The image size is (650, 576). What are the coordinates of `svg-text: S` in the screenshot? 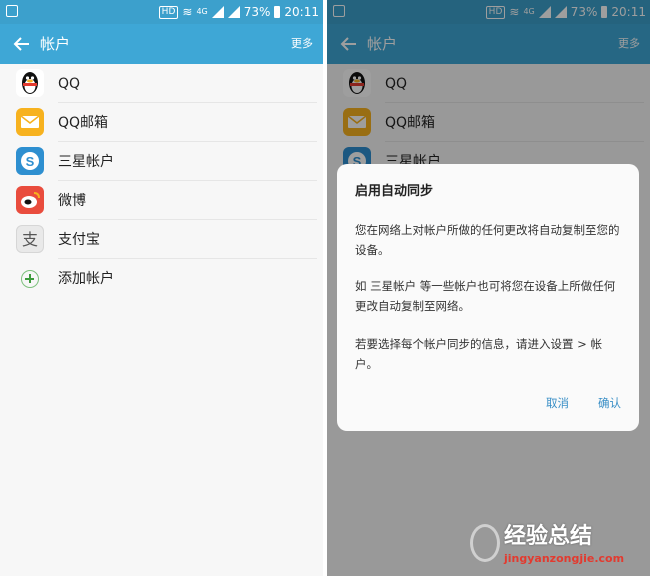 It's located at (30, 161).